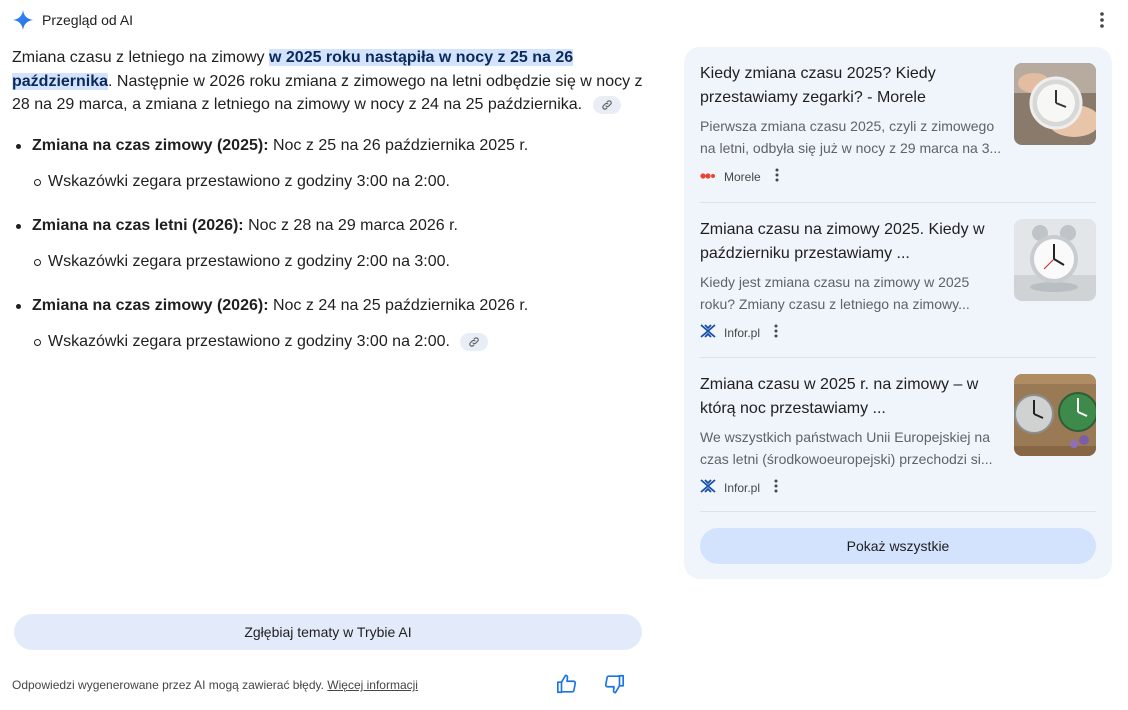 The height and width of the screenshot is (710, 1128). I want to click on thumbnail-alarm-clock, so click(1055, 260).